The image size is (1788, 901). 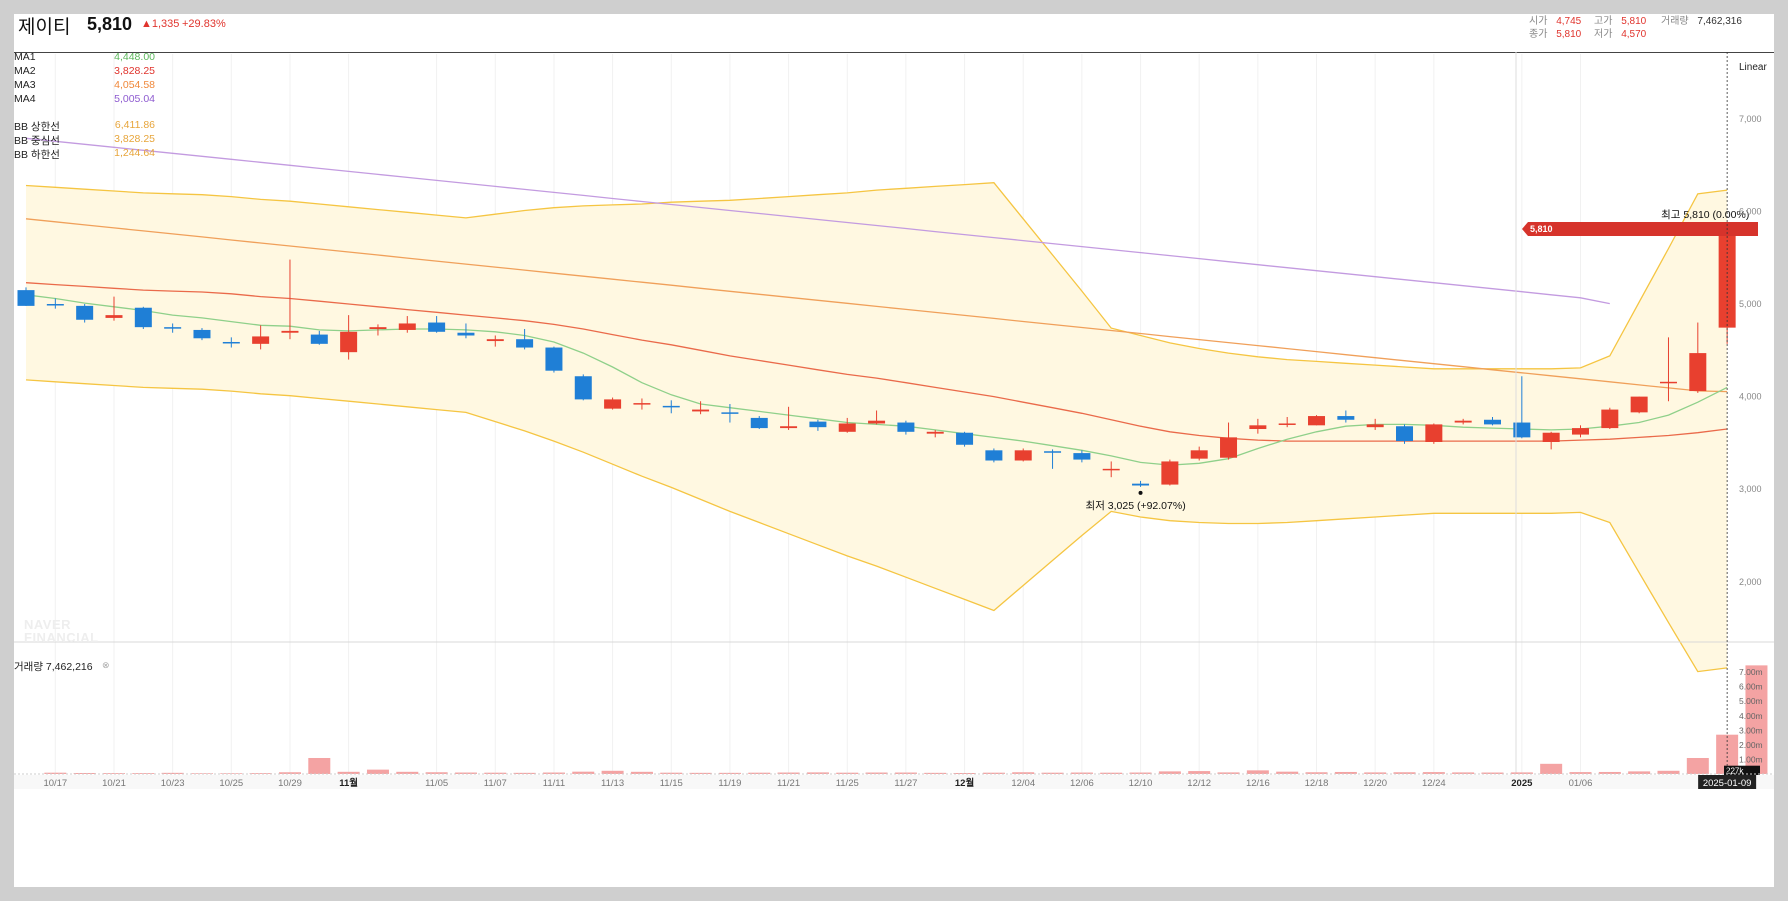 I want to click on high-annotation: 최고 5,810 (0.00%), so click(x=1705, y=215).